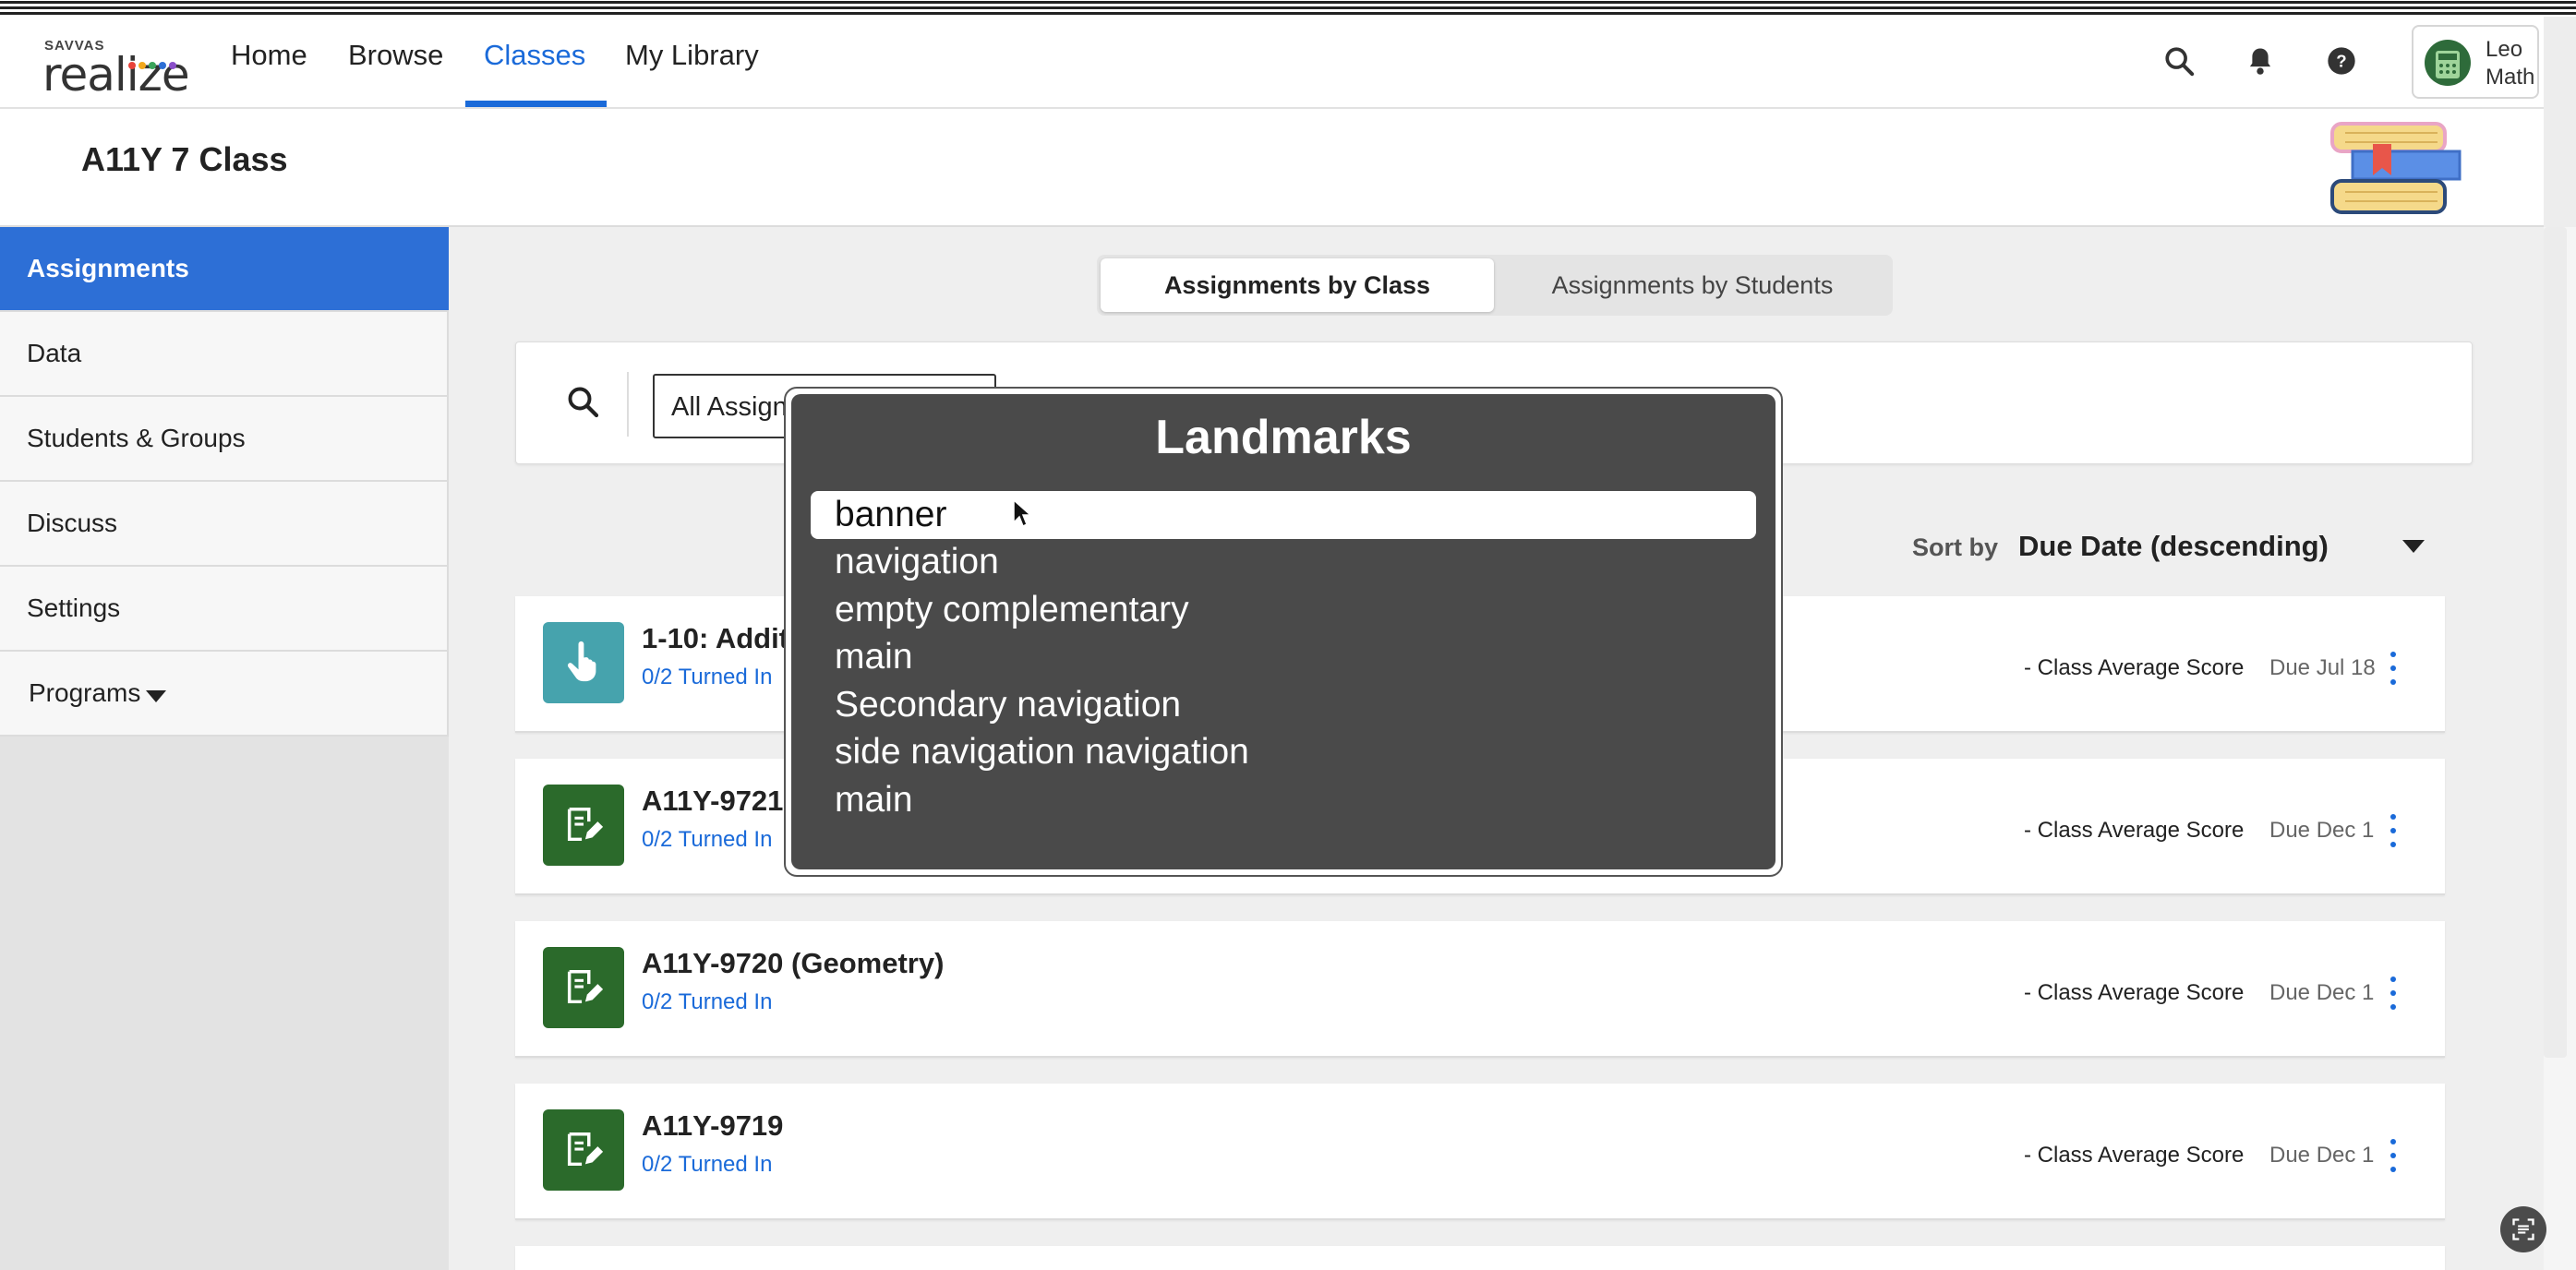 The width and height of the screenshot is (2576, 1270). What do you see at coordinates (269, 62) in the screenshot?
I see `nav-home: Home` at bounding box center [269, 62].